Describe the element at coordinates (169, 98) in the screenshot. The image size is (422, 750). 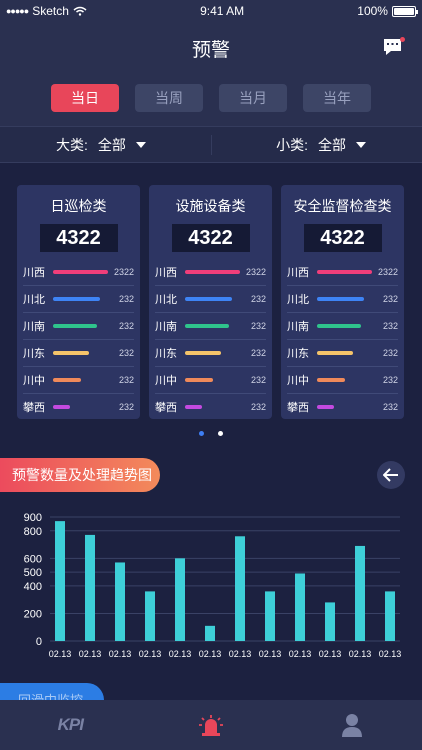
I see `tab-1: 当周` at that location.